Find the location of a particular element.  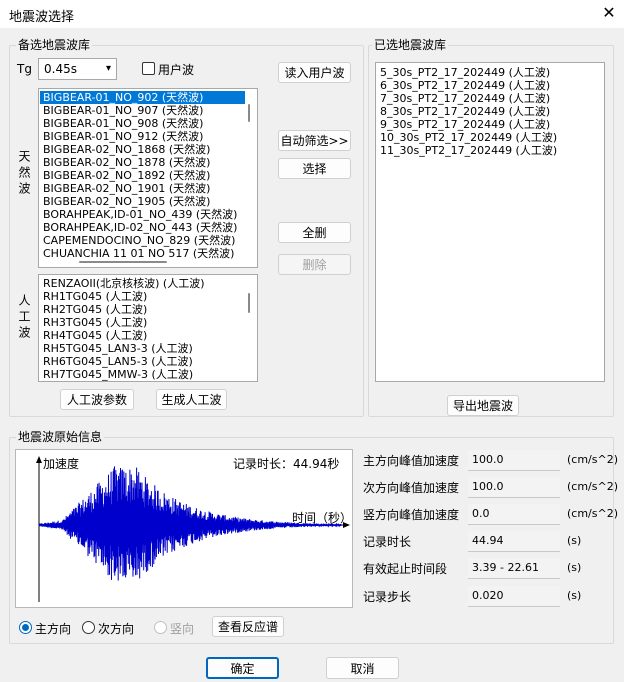

artificial-wave-item: RH7TG045_MMW-3 (人工波) is located at coordinates (142, 374).